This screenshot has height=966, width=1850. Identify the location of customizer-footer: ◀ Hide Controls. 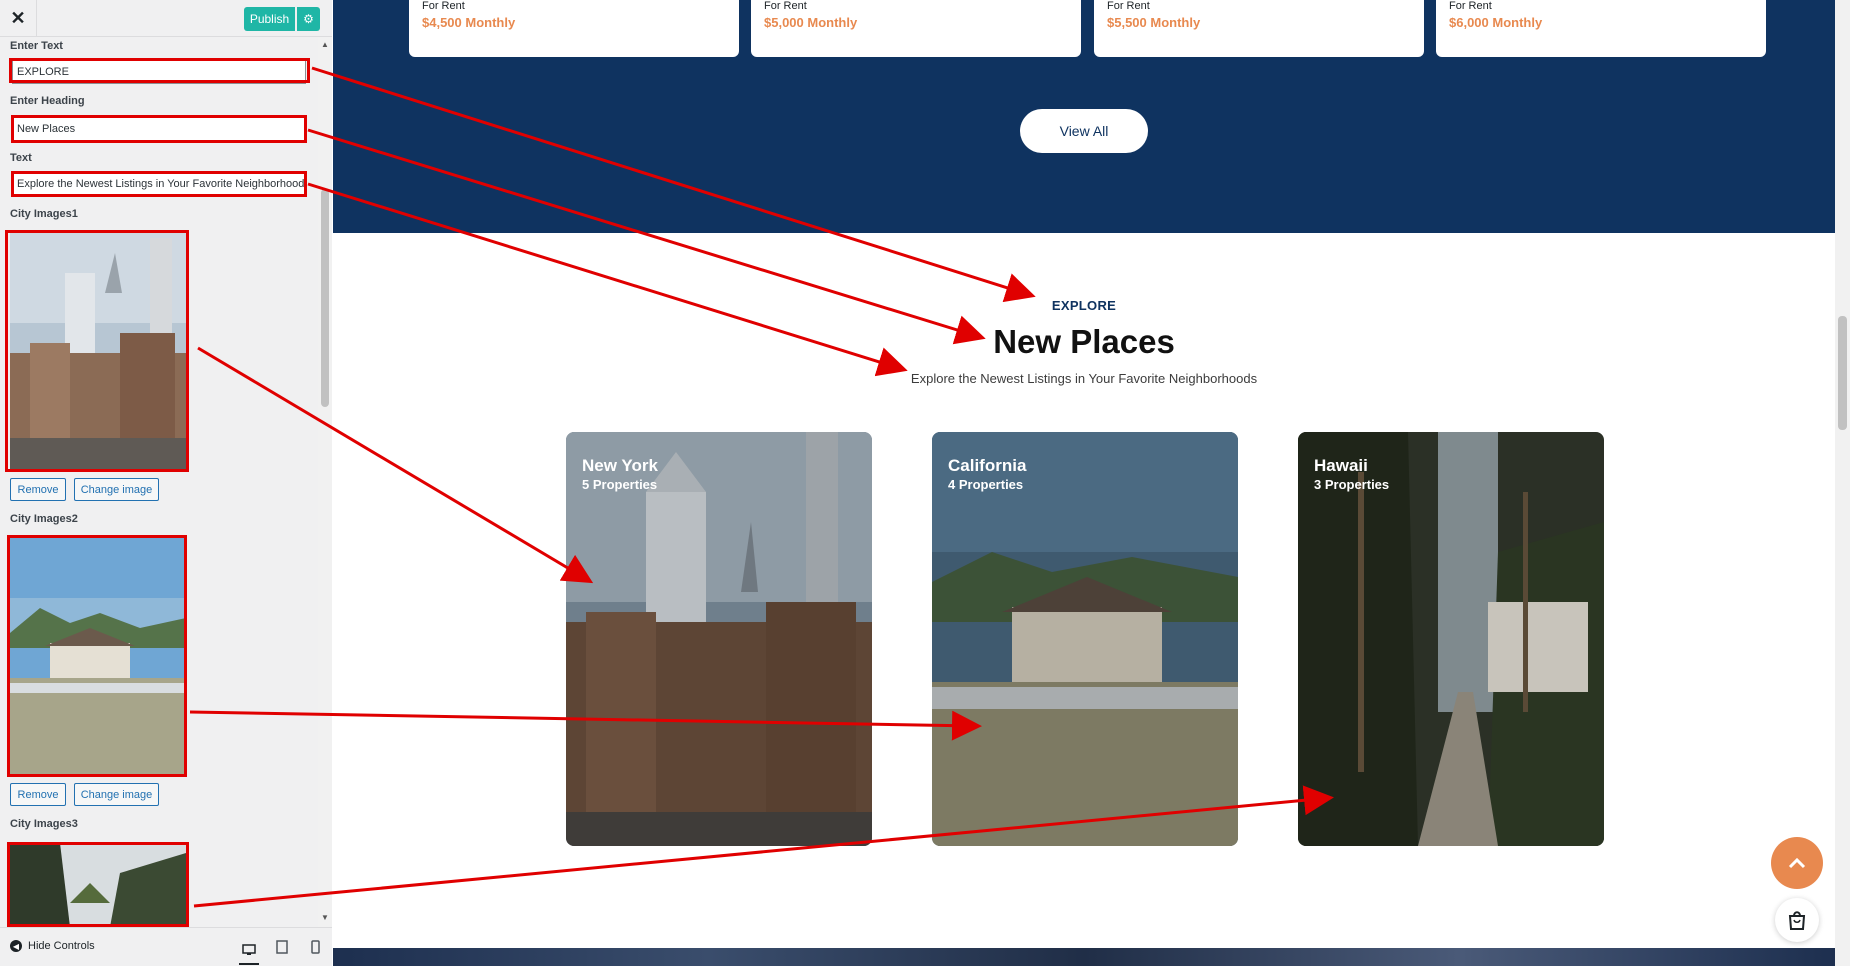
(166, 946).